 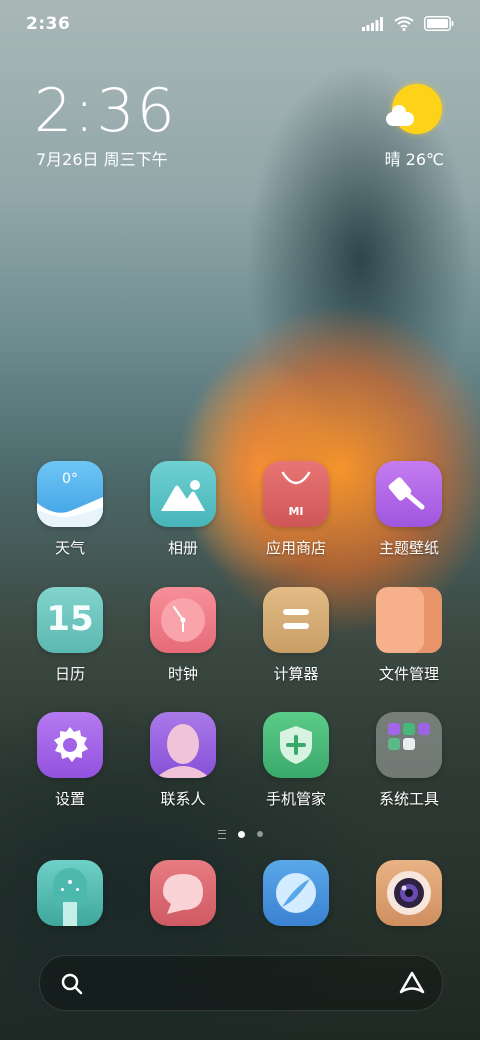 What do you see at coordinates (221, 834) in the screenshot?
I see `minus-one-screen-icon` at bounding box center [221, 834].